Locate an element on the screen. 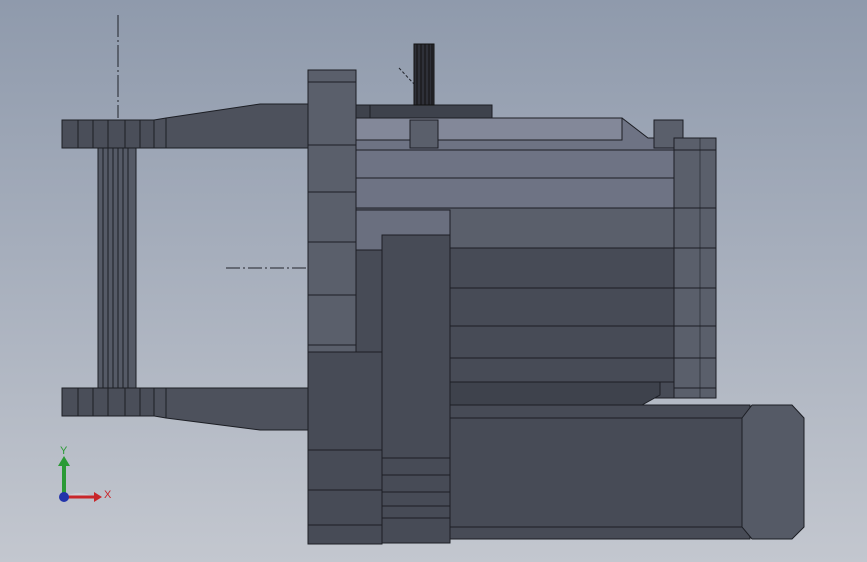  bottom-yoke-arm is located at coordinates (185, 409).